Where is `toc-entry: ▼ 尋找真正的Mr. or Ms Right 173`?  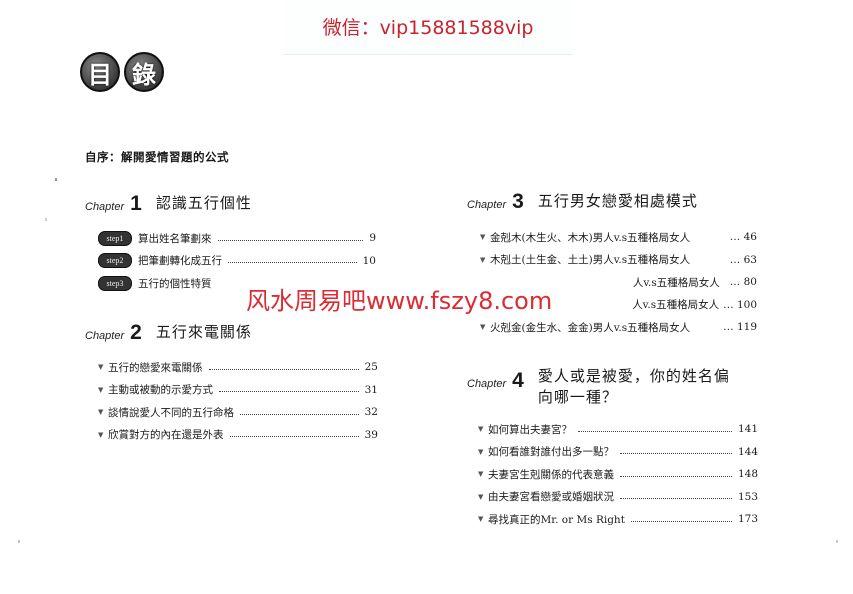 toc-entry: ▼ 尋找真正的Mr. or Ms Right 173 is located at coordinates (618, 519).